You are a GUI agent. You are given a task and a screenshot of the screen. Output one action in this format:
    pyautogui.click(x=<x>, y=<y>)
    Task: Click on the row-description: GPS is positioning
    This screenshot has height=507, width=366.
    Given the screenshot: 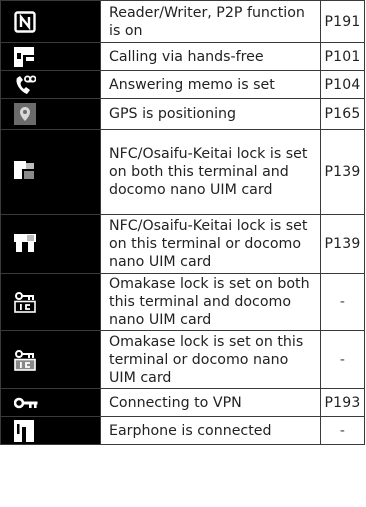 What is the action you would take?
    pyautogui.click(x=210, y=114)
    